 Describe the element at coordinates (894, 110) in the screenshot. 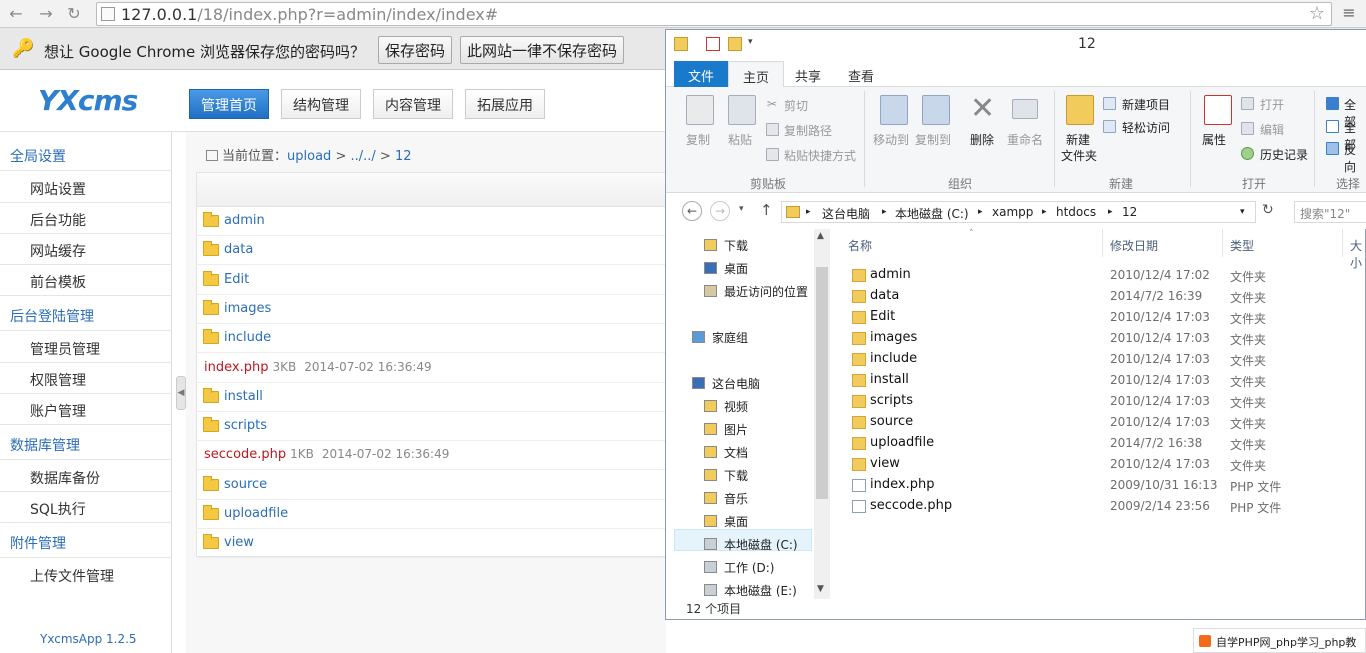

I see `move-to-icon` at that location.